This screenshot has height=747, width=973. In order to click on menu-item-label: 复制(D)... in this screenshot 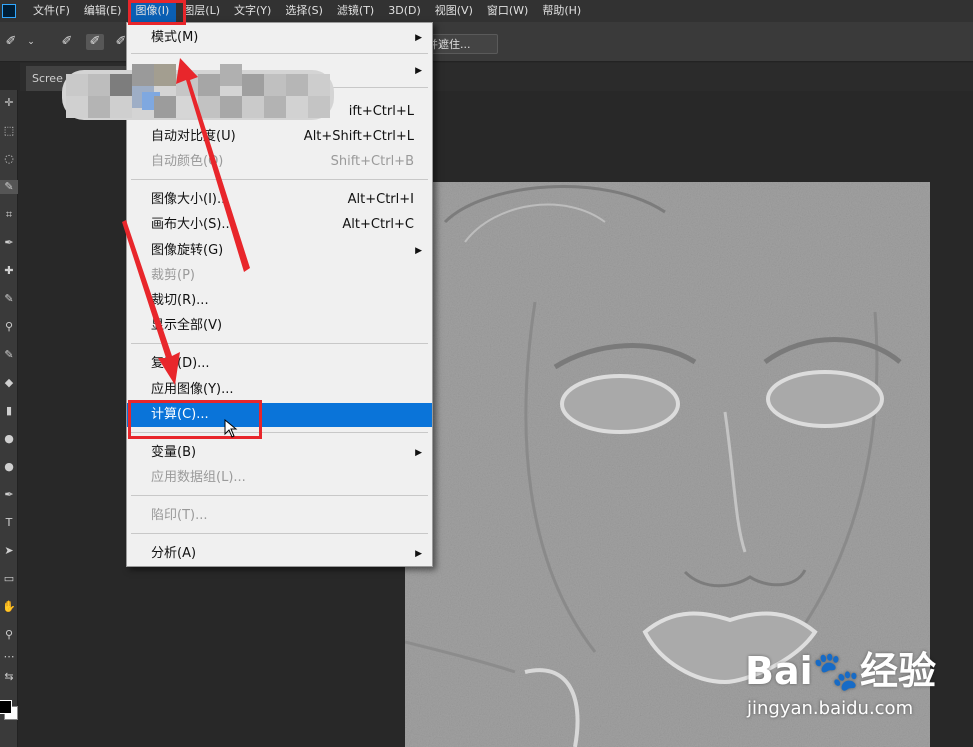, I will do `click(180, 363)`.